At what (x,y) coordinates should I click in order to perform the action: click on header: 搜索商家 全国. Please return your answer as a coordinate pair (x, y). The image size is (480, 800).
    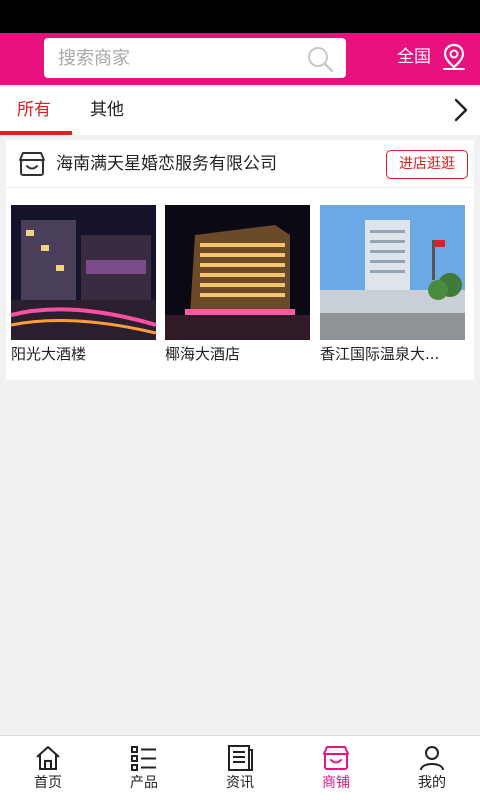
    Looking at the image, I should click on (240, 59).